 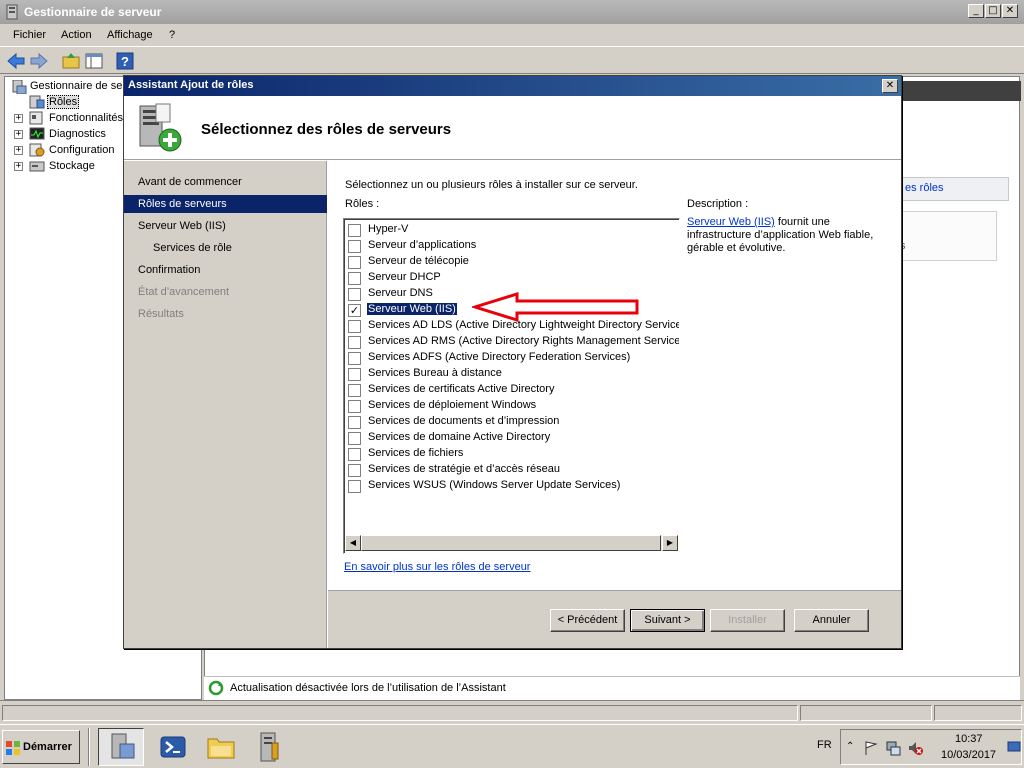 I want to click on role-item: Services de déploiement Windows, so click(x=513, y=406).